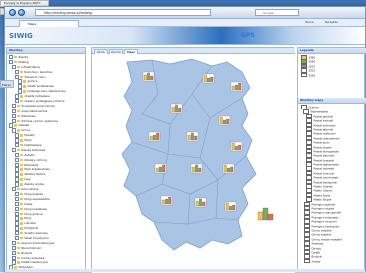 The image size is (366, 273). What do you see at coordinates (21, 36) in the screenshot?
I see `app-logo: SIWIG` at bounding box center [21, 36].